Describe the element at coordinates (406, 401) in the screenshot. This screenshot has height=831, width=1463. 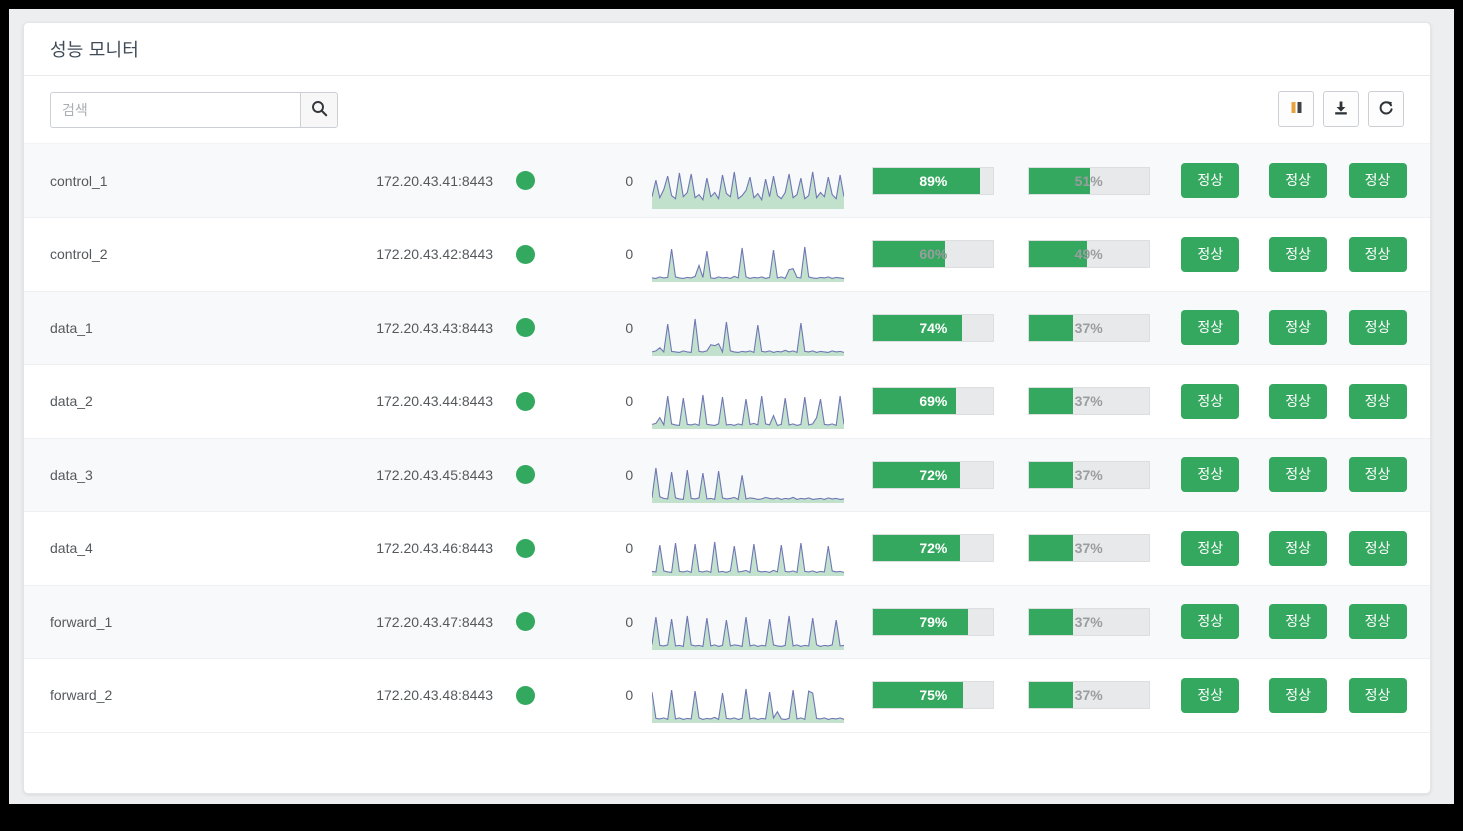
I see `cell-ip: 172.20.43.44:8443` at that location.